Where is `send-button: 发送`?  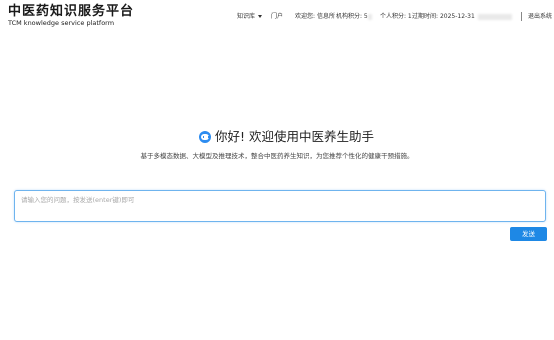 send-button: 发送 is located at coordinates (528, 234).